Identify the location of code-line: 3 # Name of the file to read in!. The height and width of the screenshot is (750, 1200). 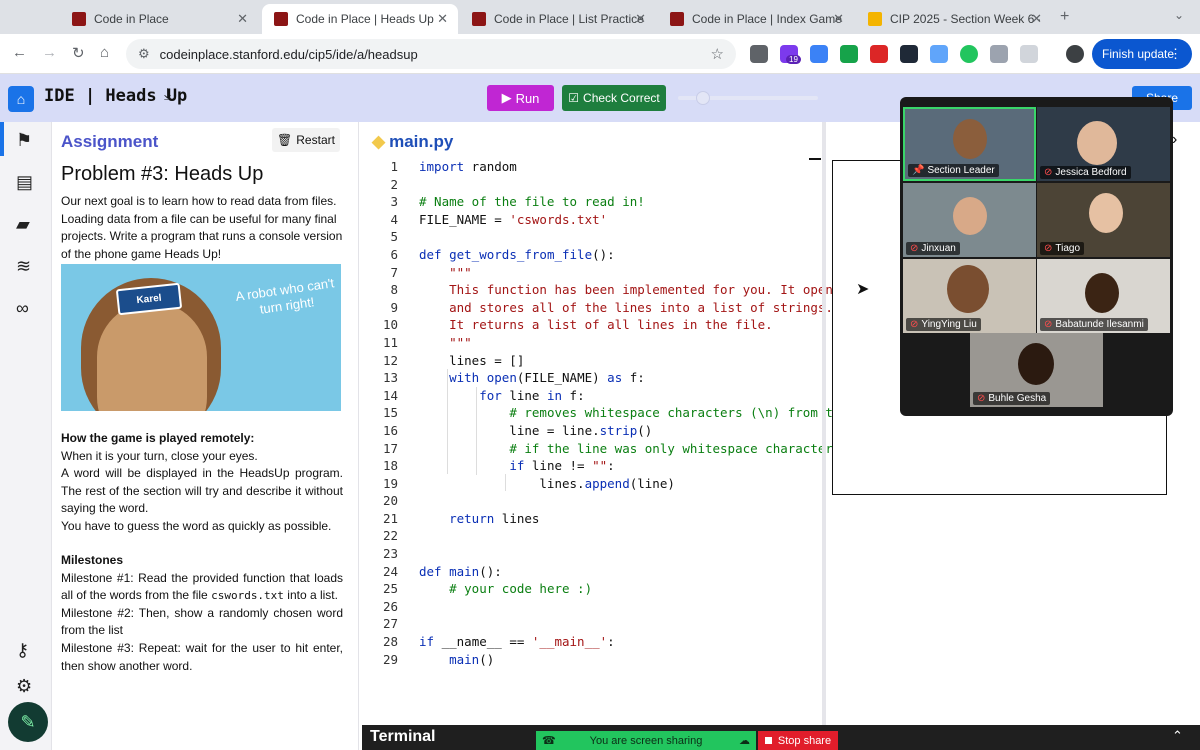
(591, 203).